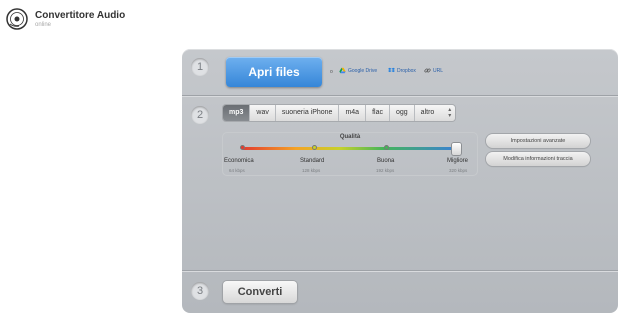  Describe the element at coordinates (385, 170) in the screenshot. I see `quality-bitrate: 192 kbps` at that location.